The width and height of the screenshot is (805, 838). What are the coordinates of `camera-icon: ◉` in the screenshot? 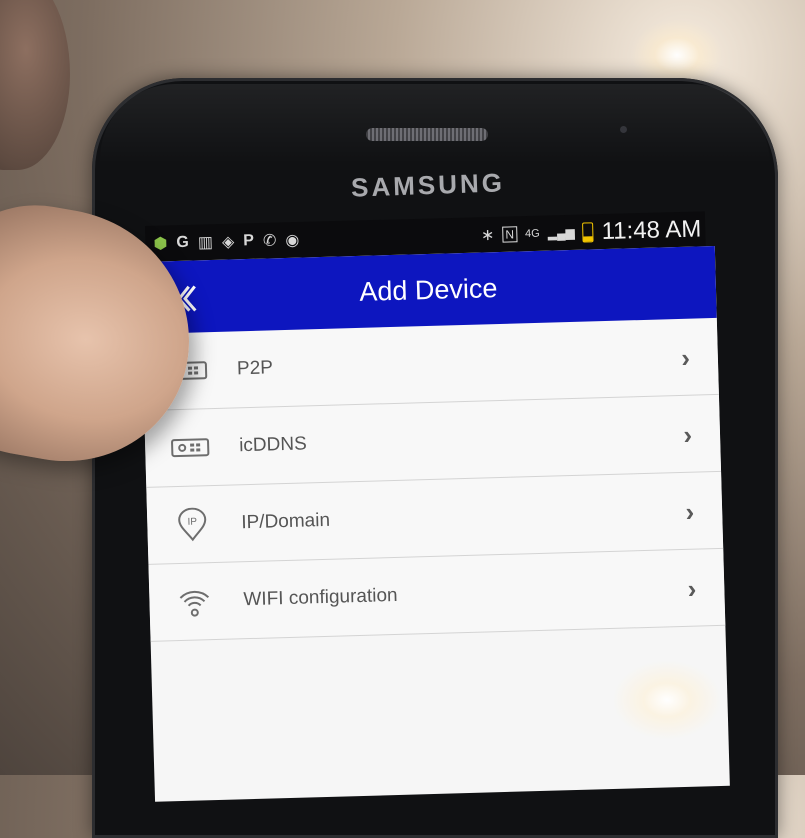 It's located at (292, 240).